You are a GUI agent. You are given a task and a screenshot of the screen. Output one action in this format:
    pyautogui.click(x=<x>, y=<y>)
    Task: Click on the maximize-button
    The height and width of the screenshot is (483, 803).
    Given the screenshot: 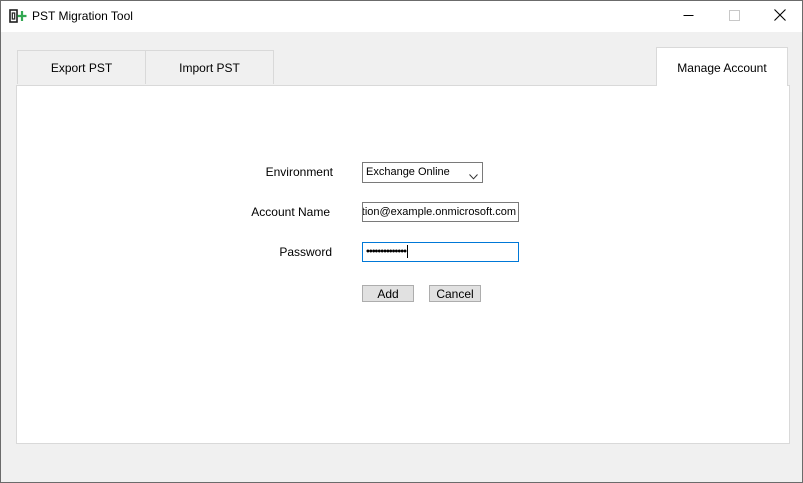 What is the action you would take?
    pyautogui.click(x=734, y=16)
    